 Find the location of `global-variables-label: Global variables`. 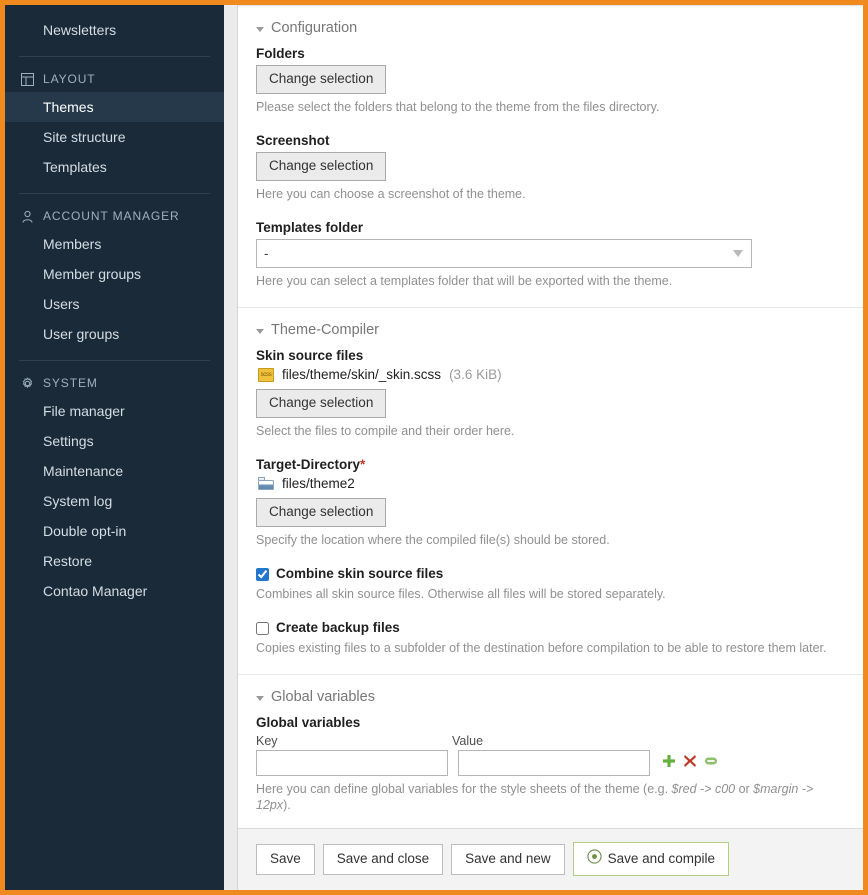

global-variables-label: Global variables is located at coordinates (308, 722).